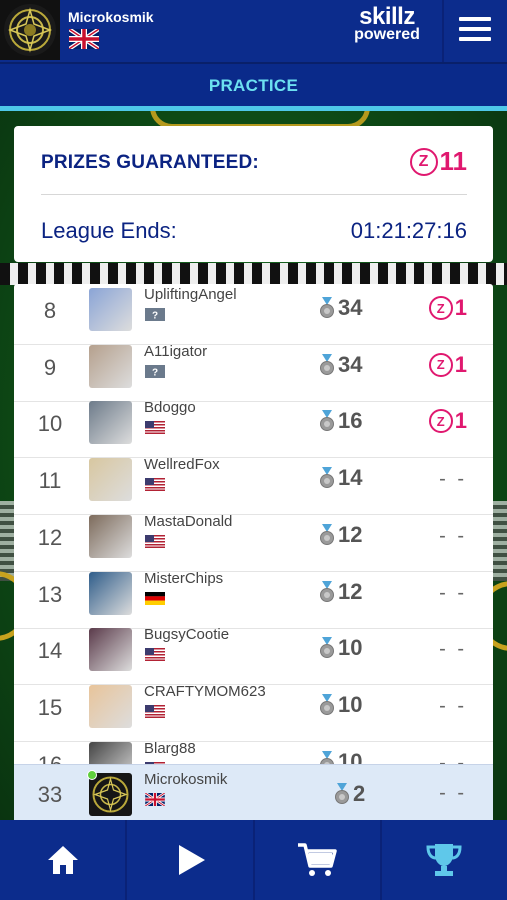  I want to click on header-divider, so click(443, 31).